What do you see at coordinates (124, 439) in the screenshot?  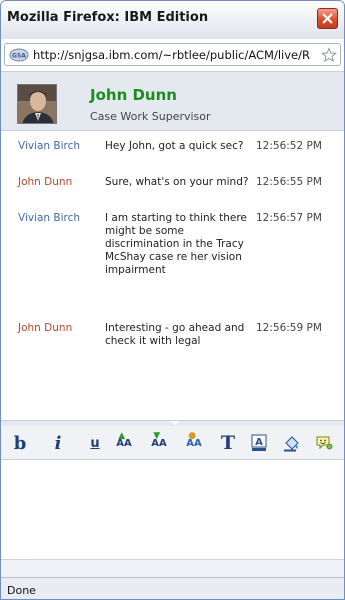 I see `grow-font-icon: ▲ AA` at bounding box center [124, 439].